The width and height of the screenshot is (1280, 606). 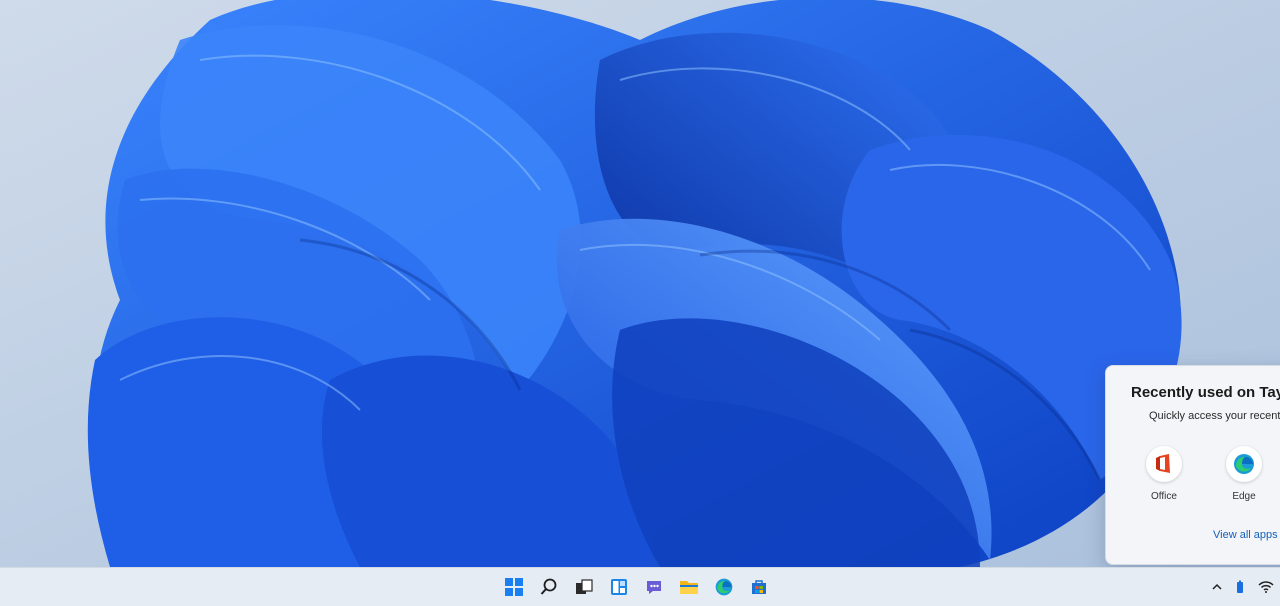 What do you see at coordinates (1245, 535) in the screenshot?
I see `view-all-apps-link: View all apps` at bounding box center [1245, 535].